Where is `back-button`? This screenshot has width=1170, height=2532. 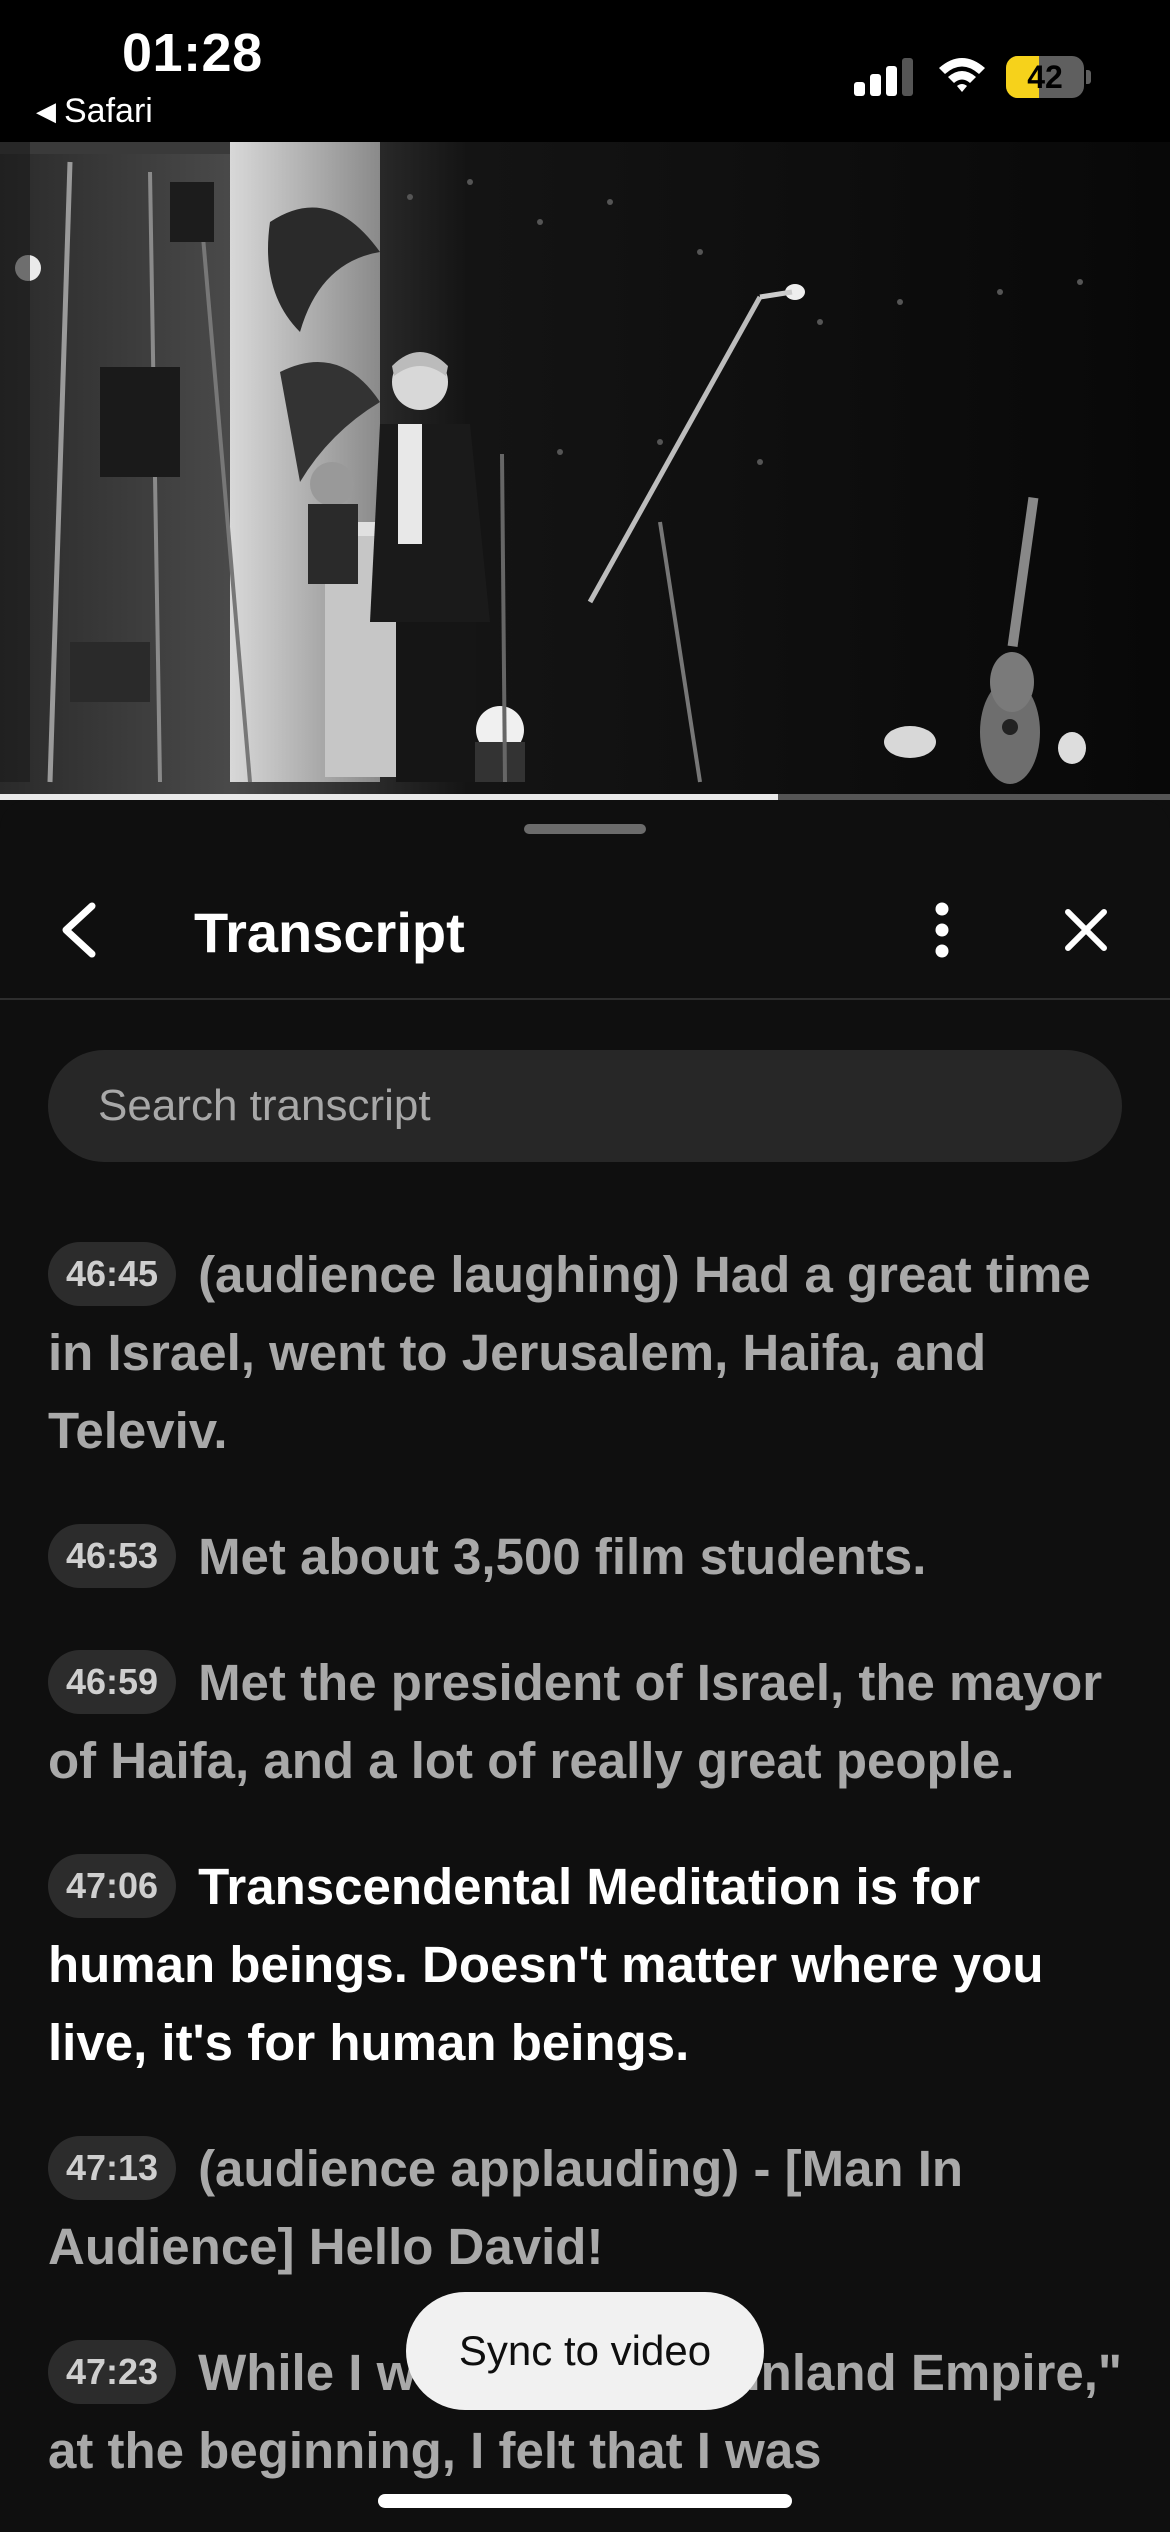 back-button is located at coordinates (80, 930).